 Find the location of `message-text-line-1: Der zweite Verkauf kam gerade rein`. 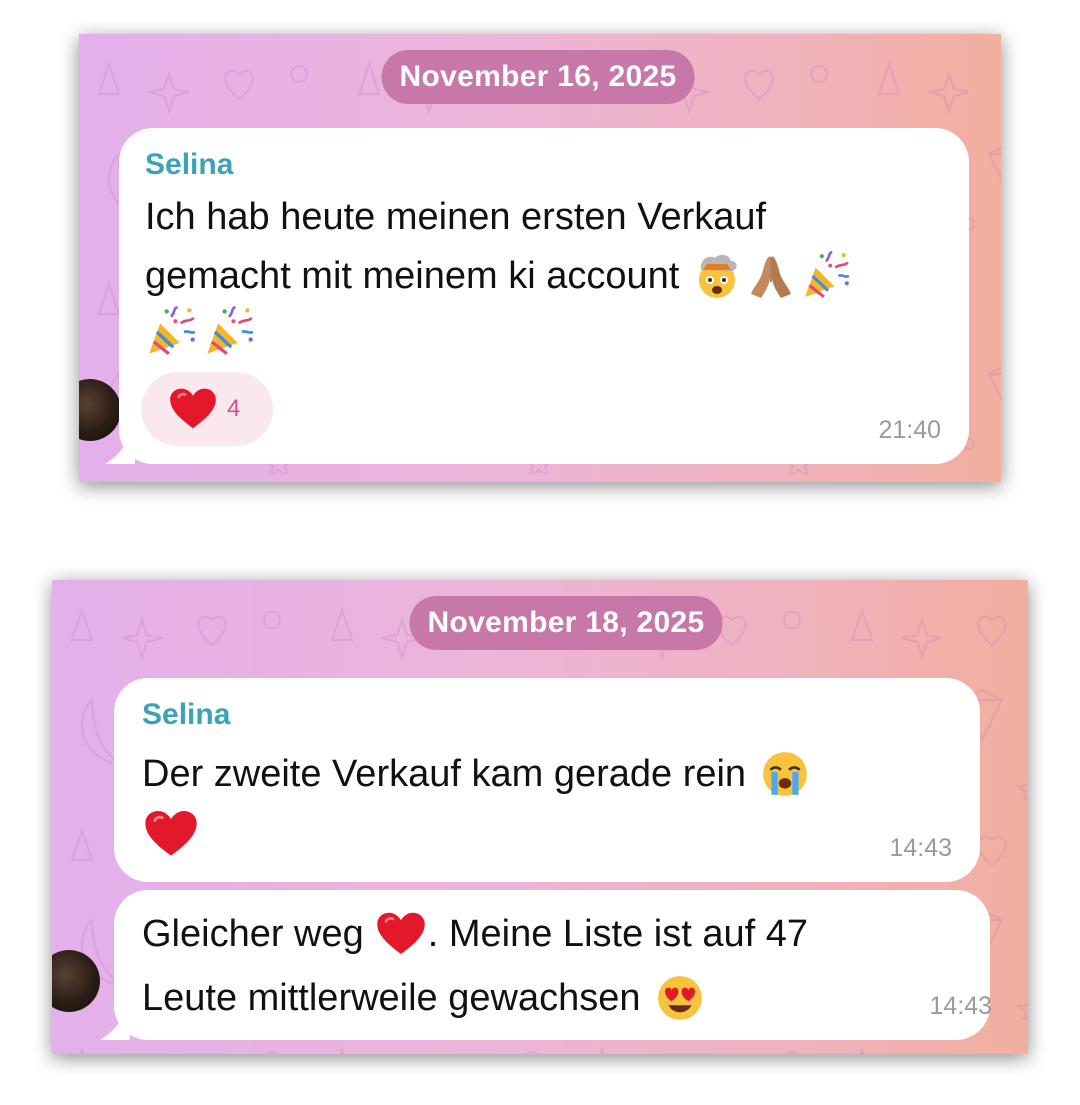

message-text-line-1: Der zweite Verkauf kam gerade rein is located at coordinates (476, 774).